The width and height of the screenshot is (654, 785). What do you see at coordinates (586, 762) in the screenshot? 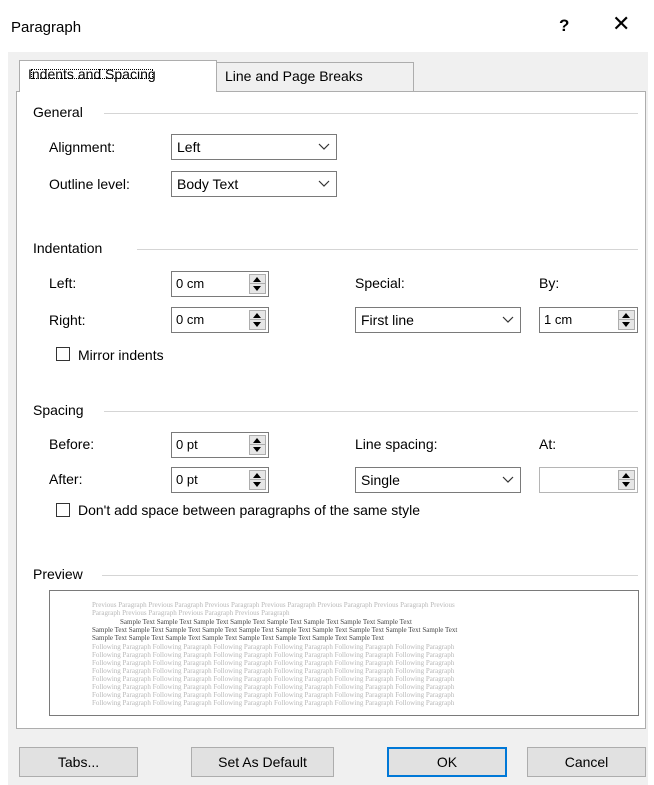
I see `cancel-button: Cancel` at bounding box center [586, 762].